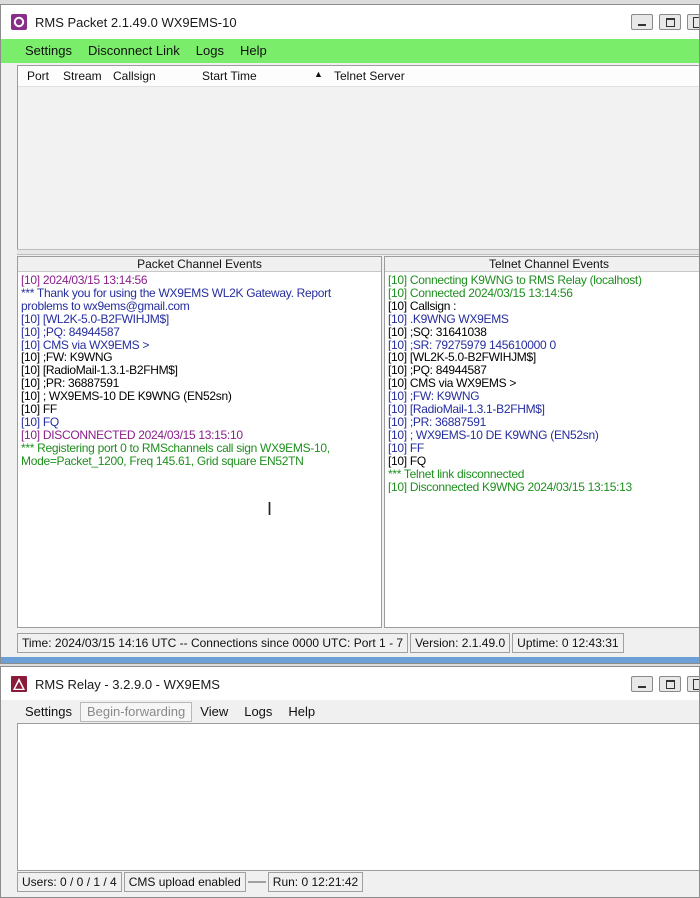  I want to click on log-line: [10] Connected 2024/03/15 13:14:56, so click(480, 293).